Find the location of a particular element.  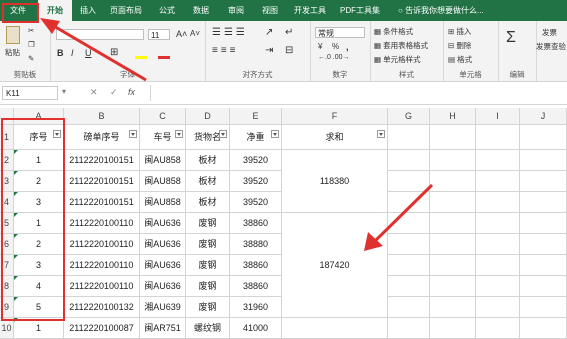

table-cell: 螺纹钢 is located at coordinates (208, 328).